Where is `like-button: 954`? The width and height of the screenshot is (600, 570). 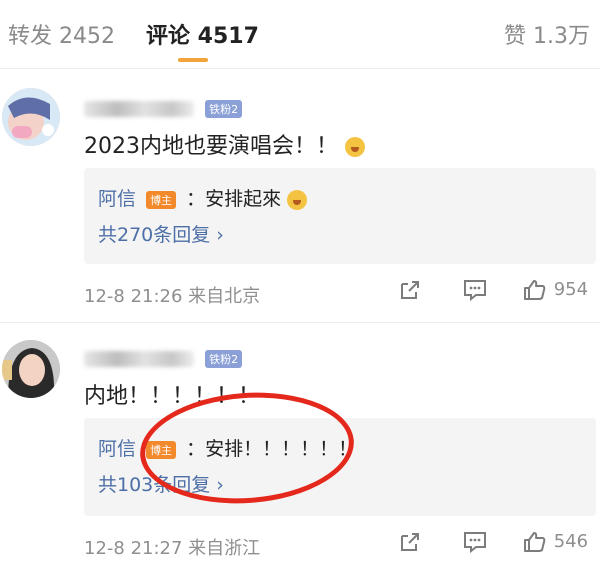
like-button: 954 is located at coordinates (555, 290).